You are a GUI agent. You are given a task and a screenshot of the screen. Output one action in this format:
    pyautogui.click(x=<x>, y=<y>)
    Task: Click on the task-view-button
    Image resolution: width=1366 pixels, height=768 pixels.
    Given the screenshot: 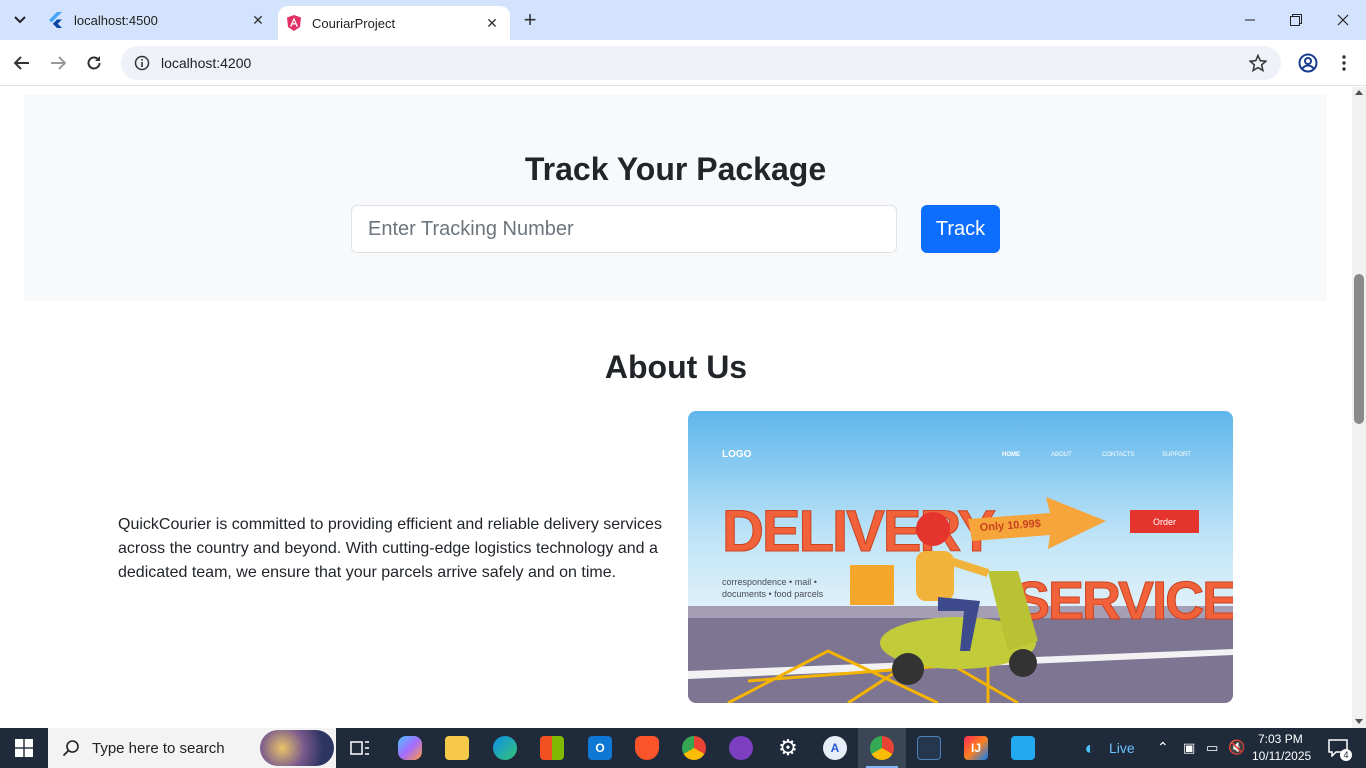 What is the action you would take?
    pyautogui.click(x=360, y=748)
    